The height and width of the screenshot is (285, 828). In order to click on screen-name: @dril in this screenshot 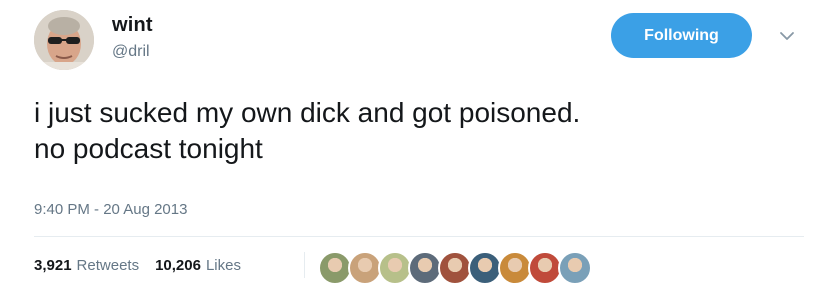, I will do `click(131, 52)`.